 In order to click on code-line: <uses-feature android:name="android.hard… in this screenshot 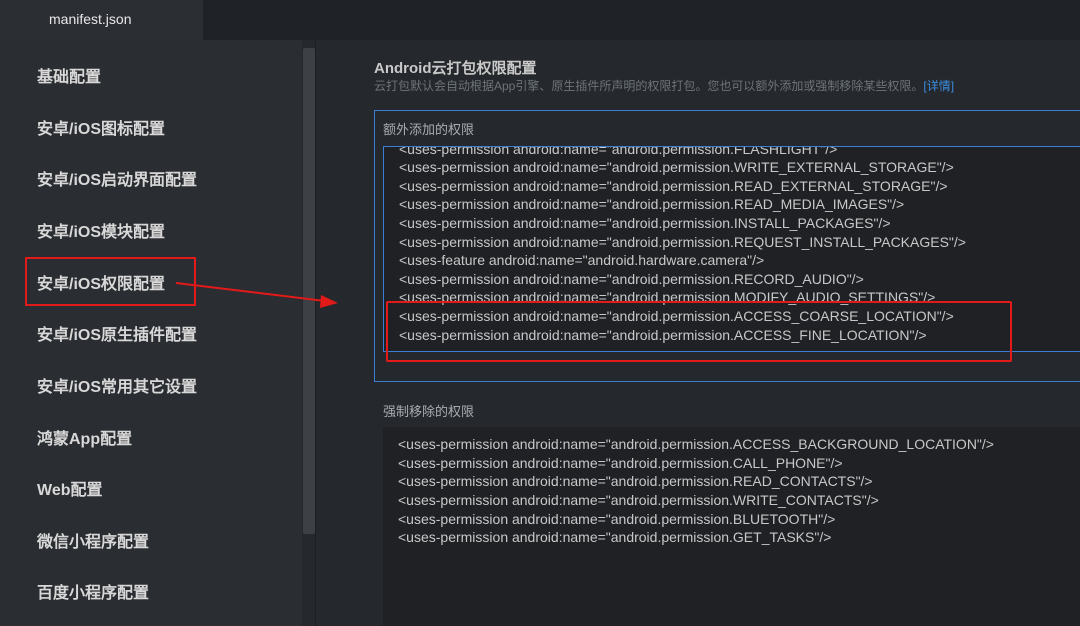, I will do `click(582, 260)`.